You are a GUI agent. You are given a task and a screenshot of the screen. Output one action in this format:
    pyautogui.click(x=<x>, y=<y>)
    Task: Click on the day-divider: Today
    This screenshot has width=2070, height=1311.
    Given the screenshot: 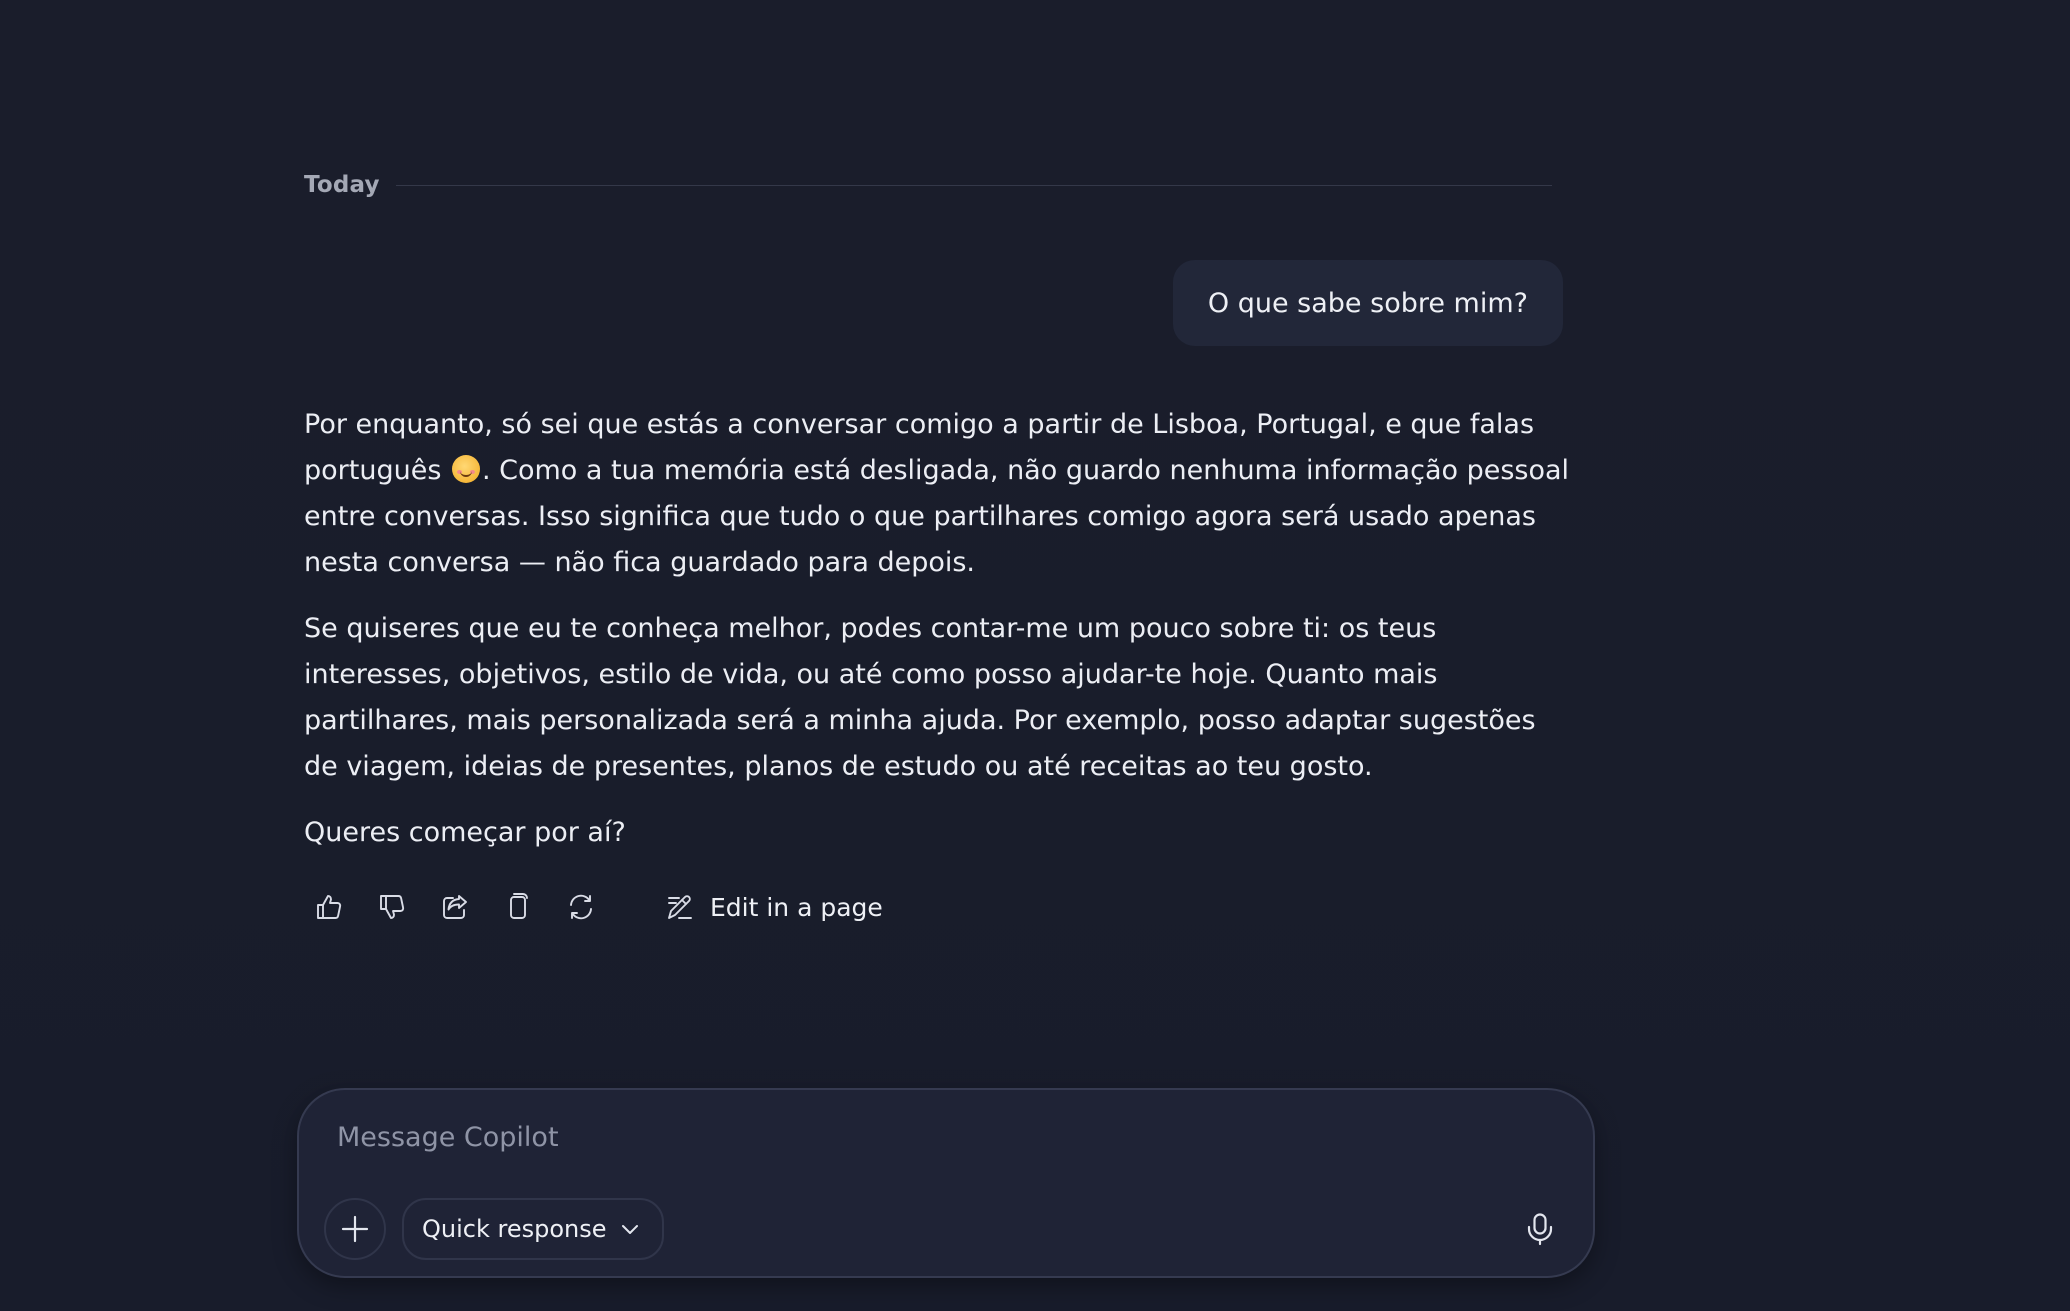 What is the action you would take?
    pyautogui.click(x=928, y=185)
    